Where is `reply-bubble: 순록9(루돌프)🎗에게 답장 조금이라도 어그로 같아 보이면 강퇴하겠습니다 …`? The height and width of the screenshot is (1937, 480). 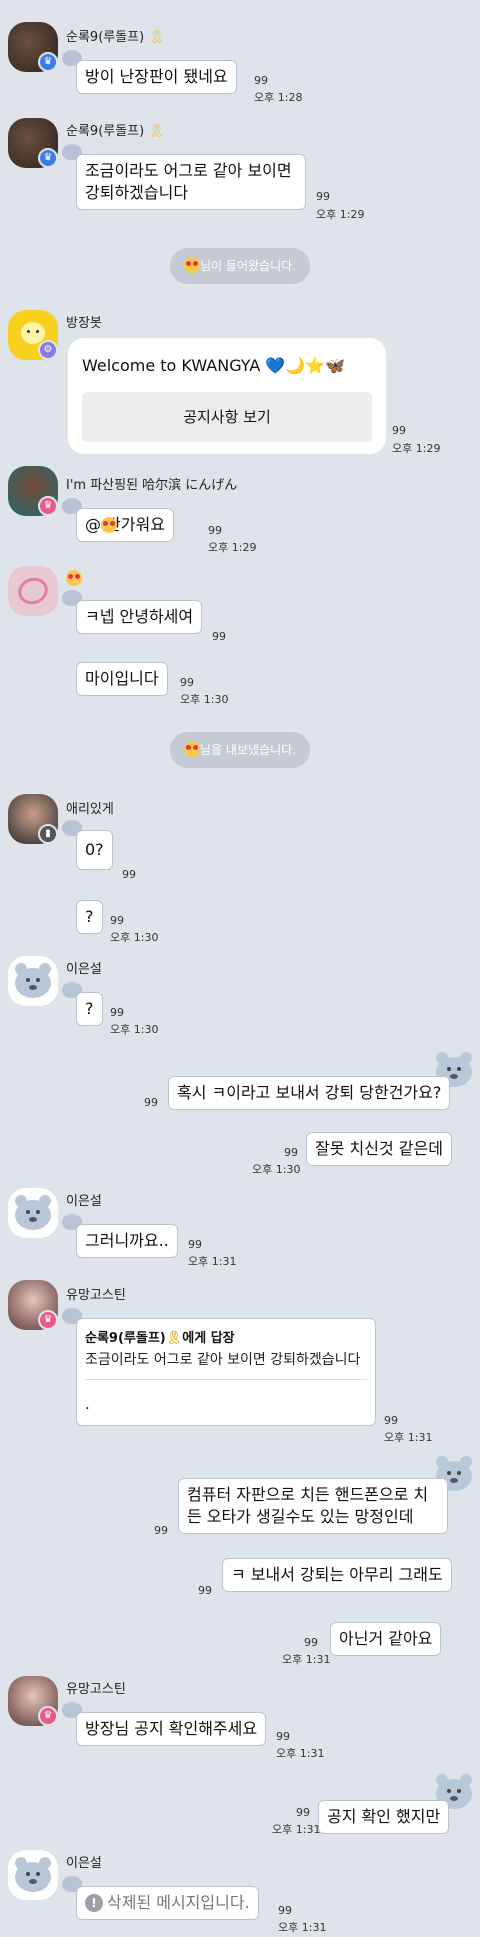
reply-bubble: 순록9(루돌프)🎗에게 답장 조금이라도 어그로 같아 보이면 강퇴하겠습니다 … is located at coordinates (226, 1372).